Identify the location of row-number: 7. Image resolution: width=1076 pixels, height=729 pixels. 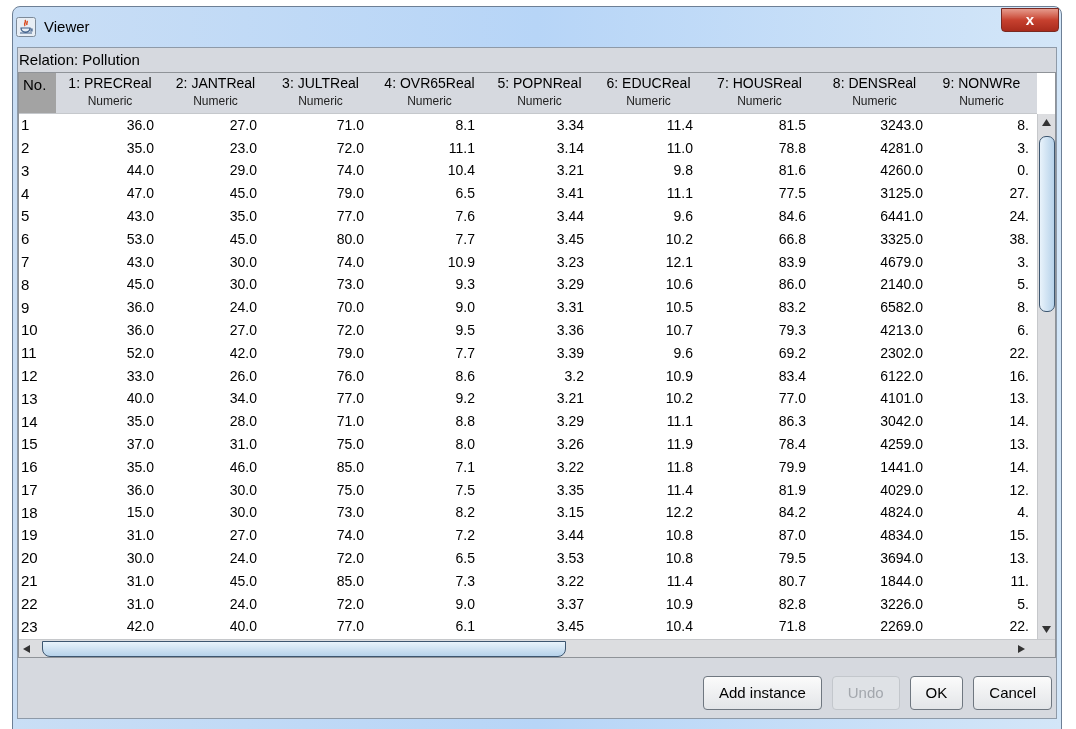
(25, 261).